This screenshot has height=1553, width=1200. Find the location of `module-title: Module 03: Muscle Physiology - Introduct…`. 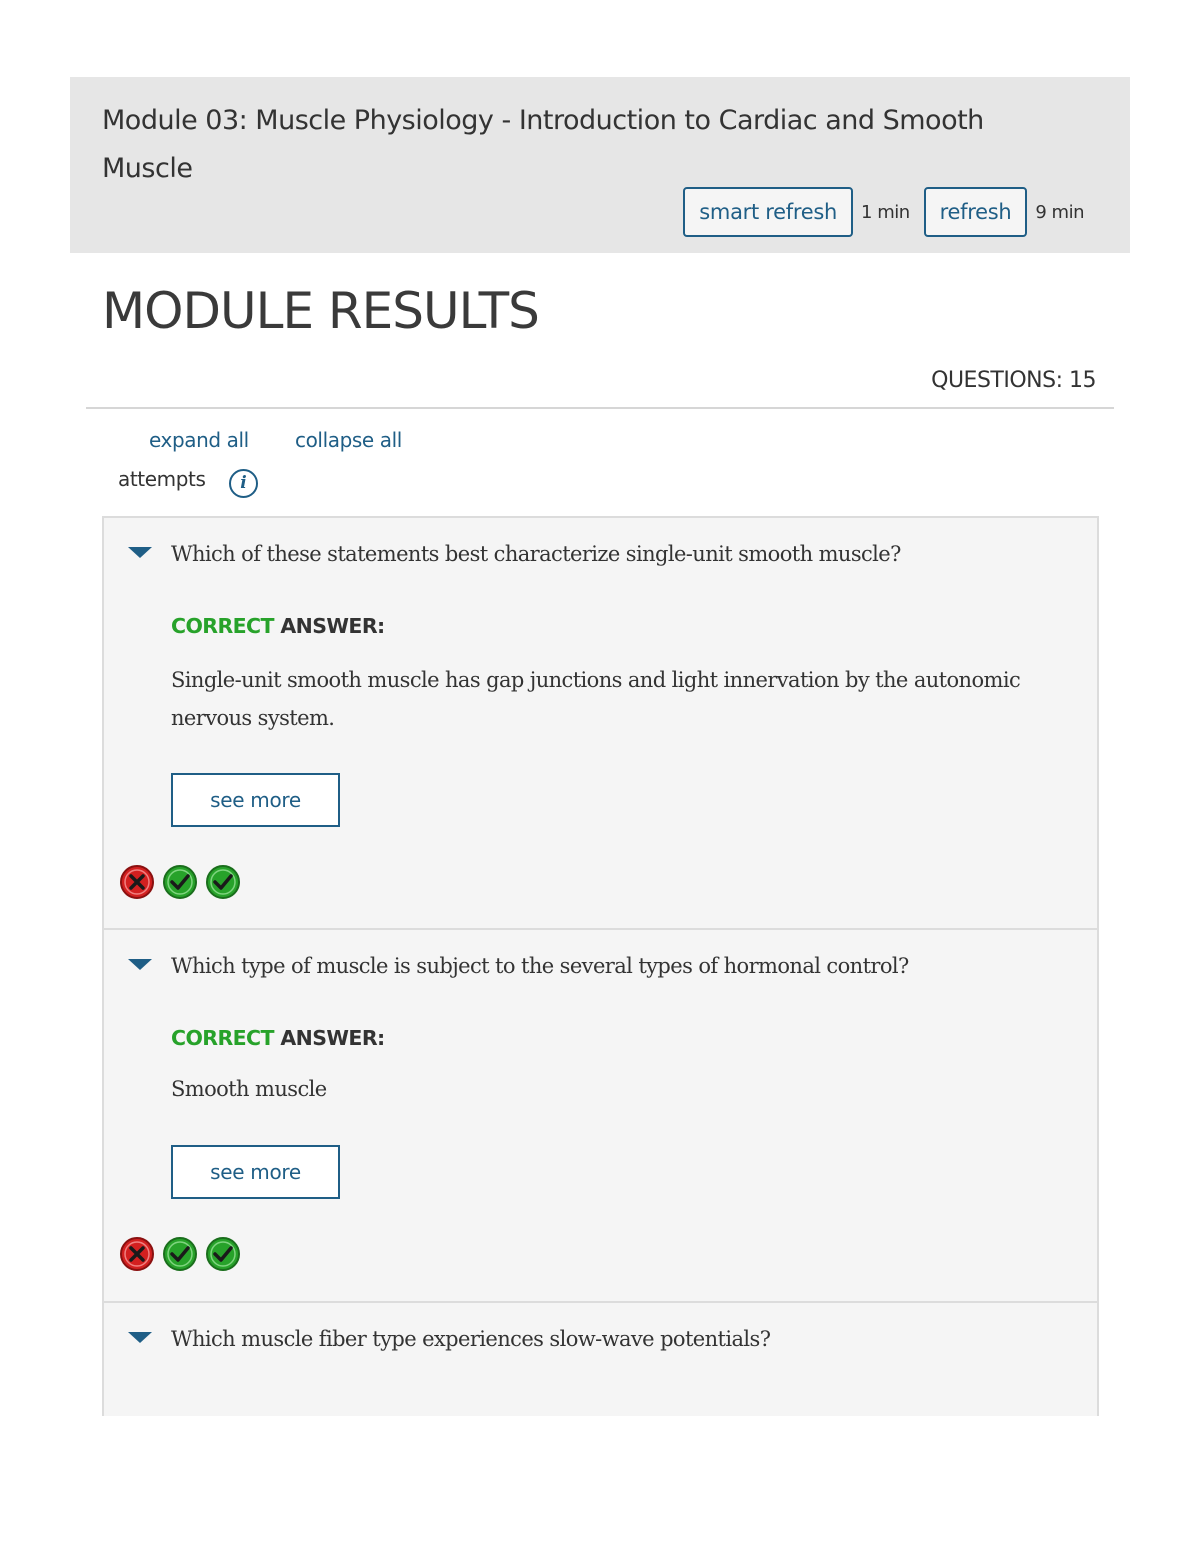

module-title: Module 03: Muscle Physiology - Introduct… is located at coordinates (543, 144).